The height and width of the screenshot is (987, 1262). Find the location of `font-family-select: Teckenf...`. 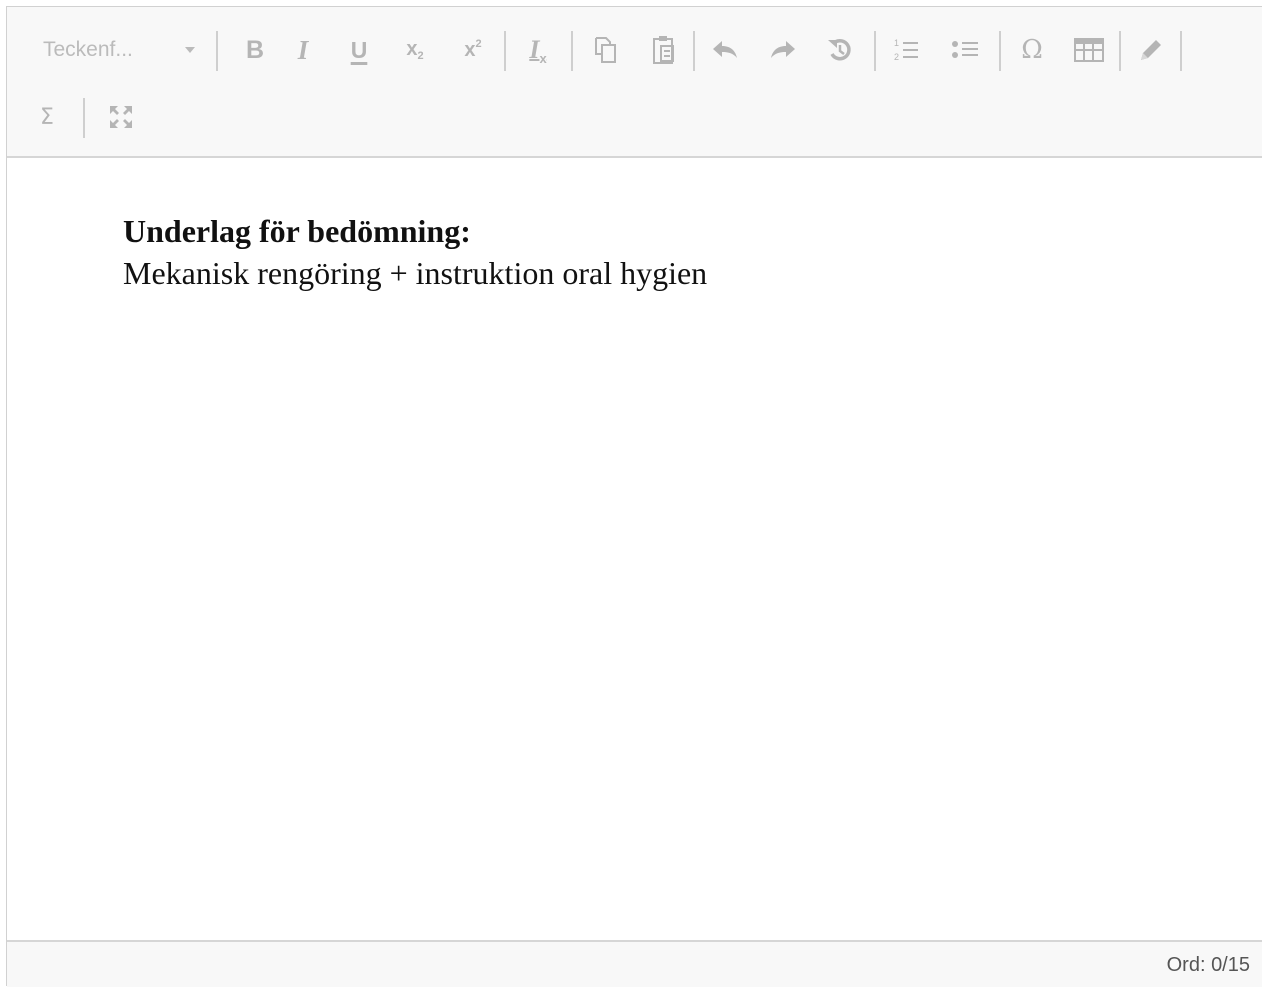

font-family-select: Teckenf... is located at coordinates (126, 50).